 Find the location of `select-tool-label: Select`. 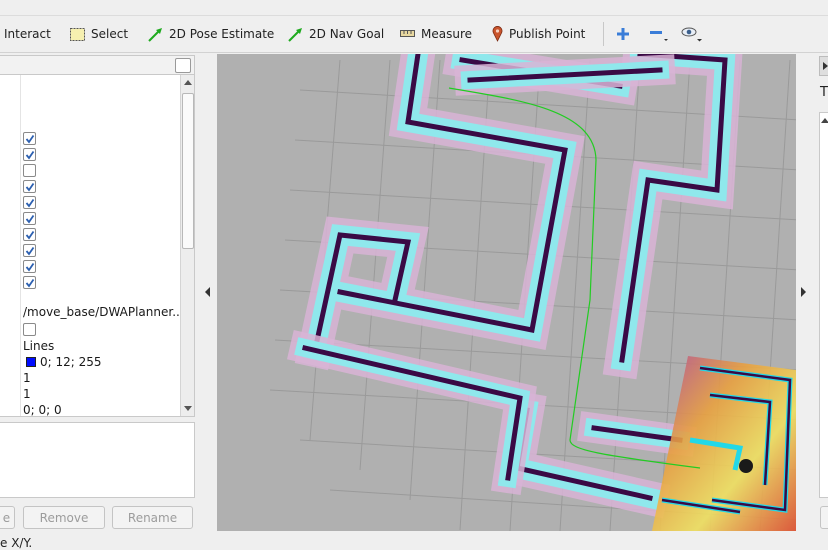

select-tool-label: Select is located at coordinates (110, 34).